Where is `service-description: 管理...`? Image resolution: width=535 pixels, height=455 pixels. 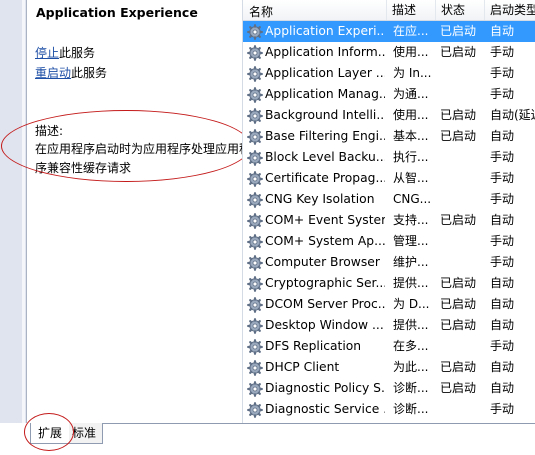 service-description: 管理... is located at coordinates (411, 241).